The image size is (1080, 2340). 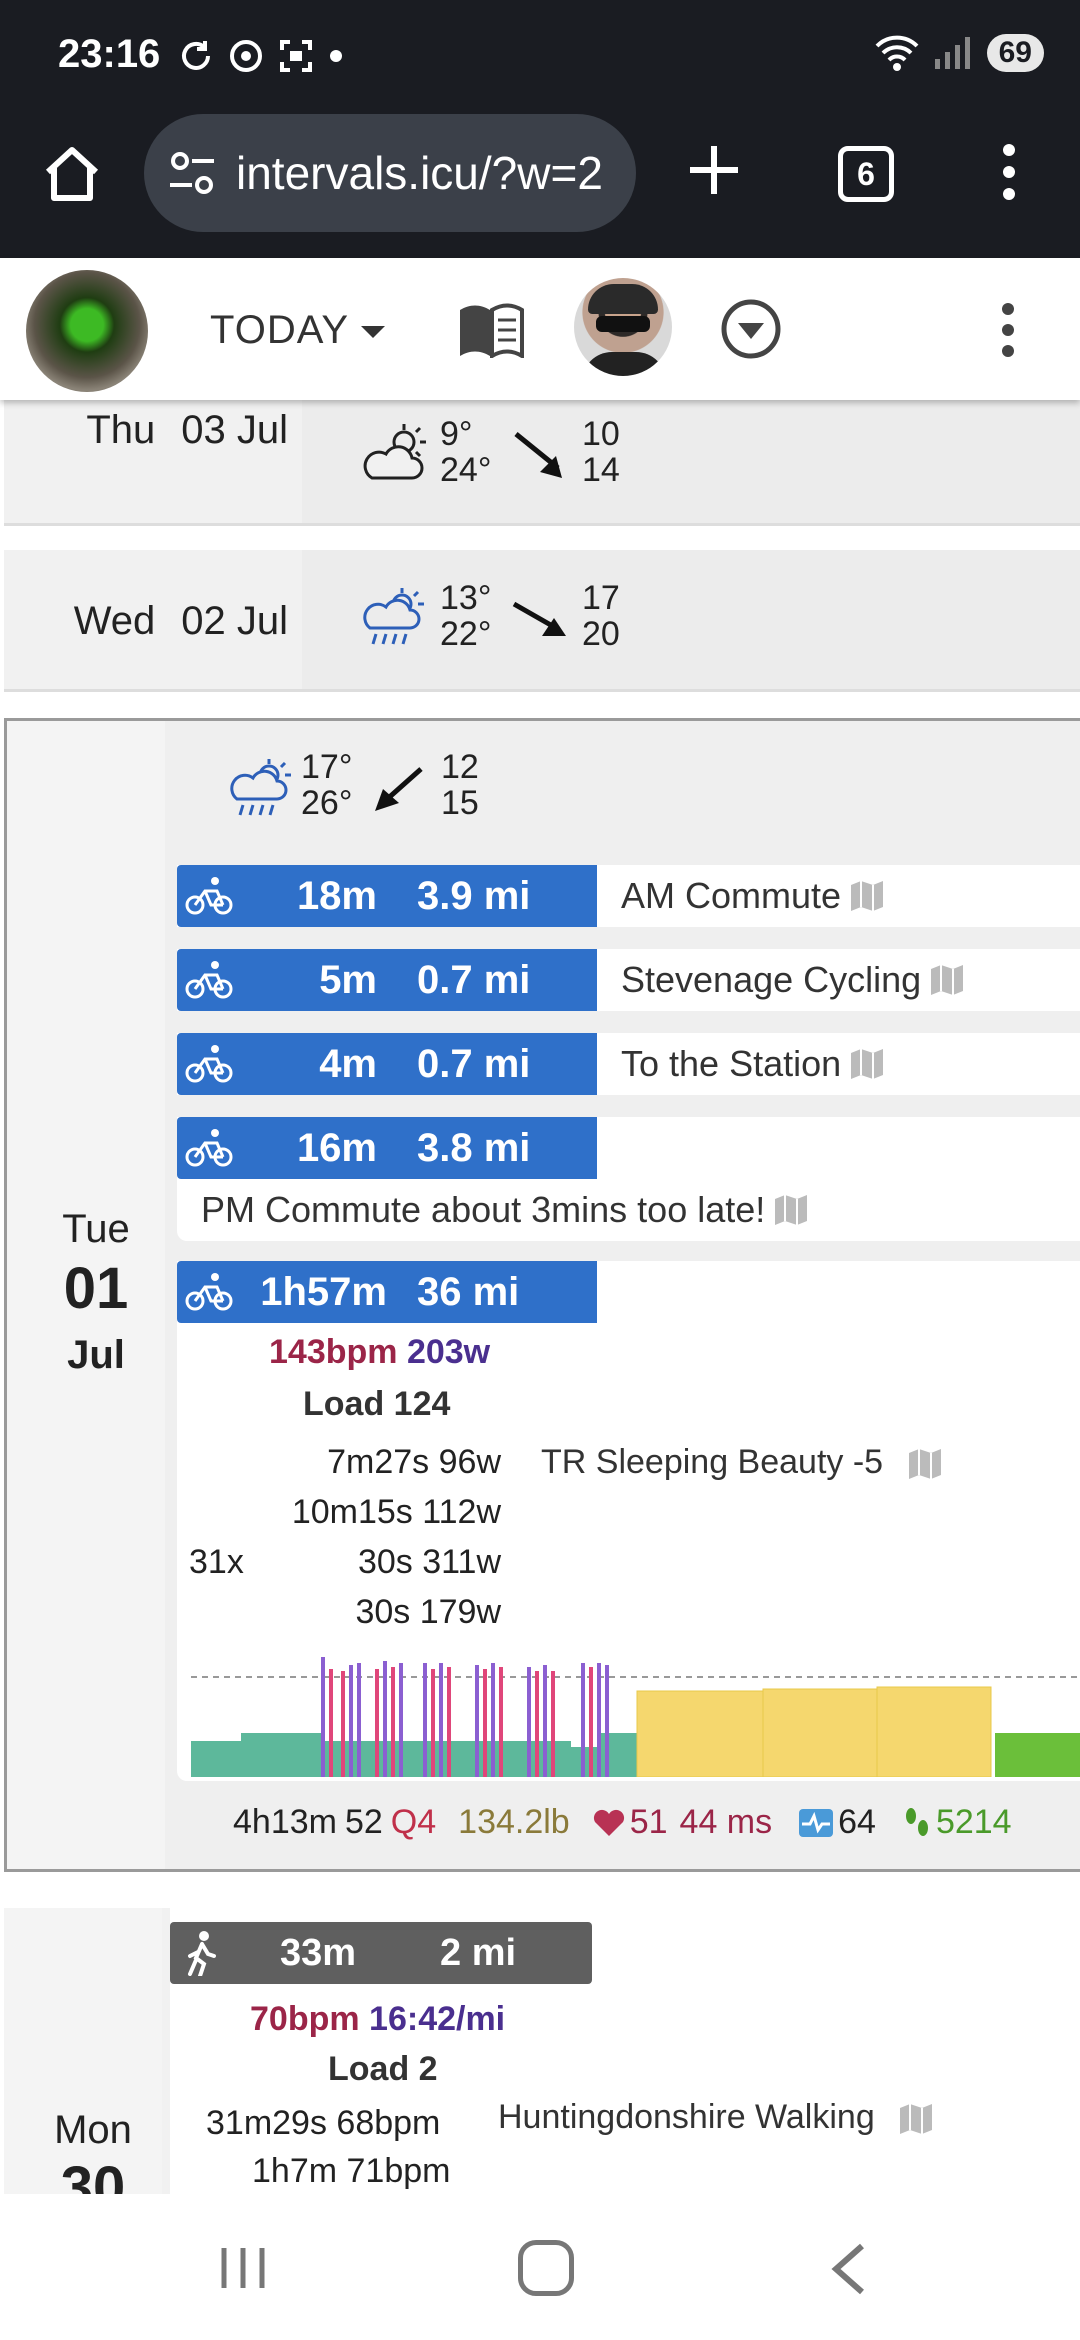 What do you see at coordinates (741, 1064) in the screenshot?
I see `activity-name: To the Station` at bounding box center [741, 1064].